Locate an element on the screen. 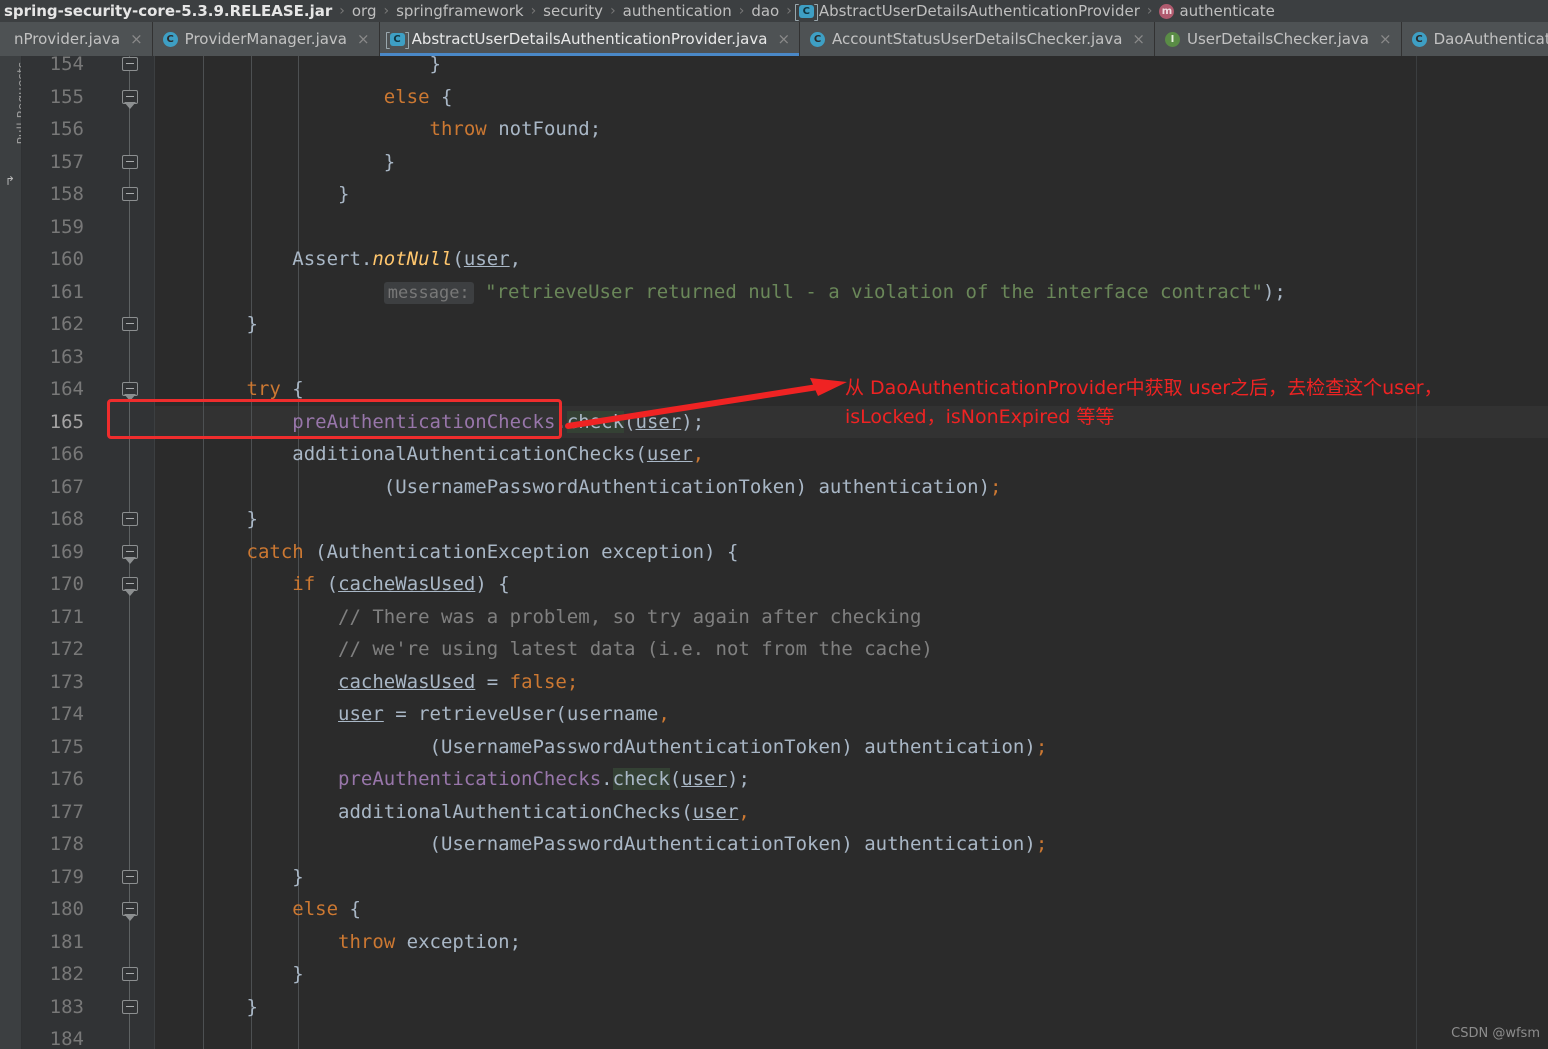 The height and width of the screenshot is (1049, 1548). breadcrumb-item-security: security is located at coordinates (573, 11).